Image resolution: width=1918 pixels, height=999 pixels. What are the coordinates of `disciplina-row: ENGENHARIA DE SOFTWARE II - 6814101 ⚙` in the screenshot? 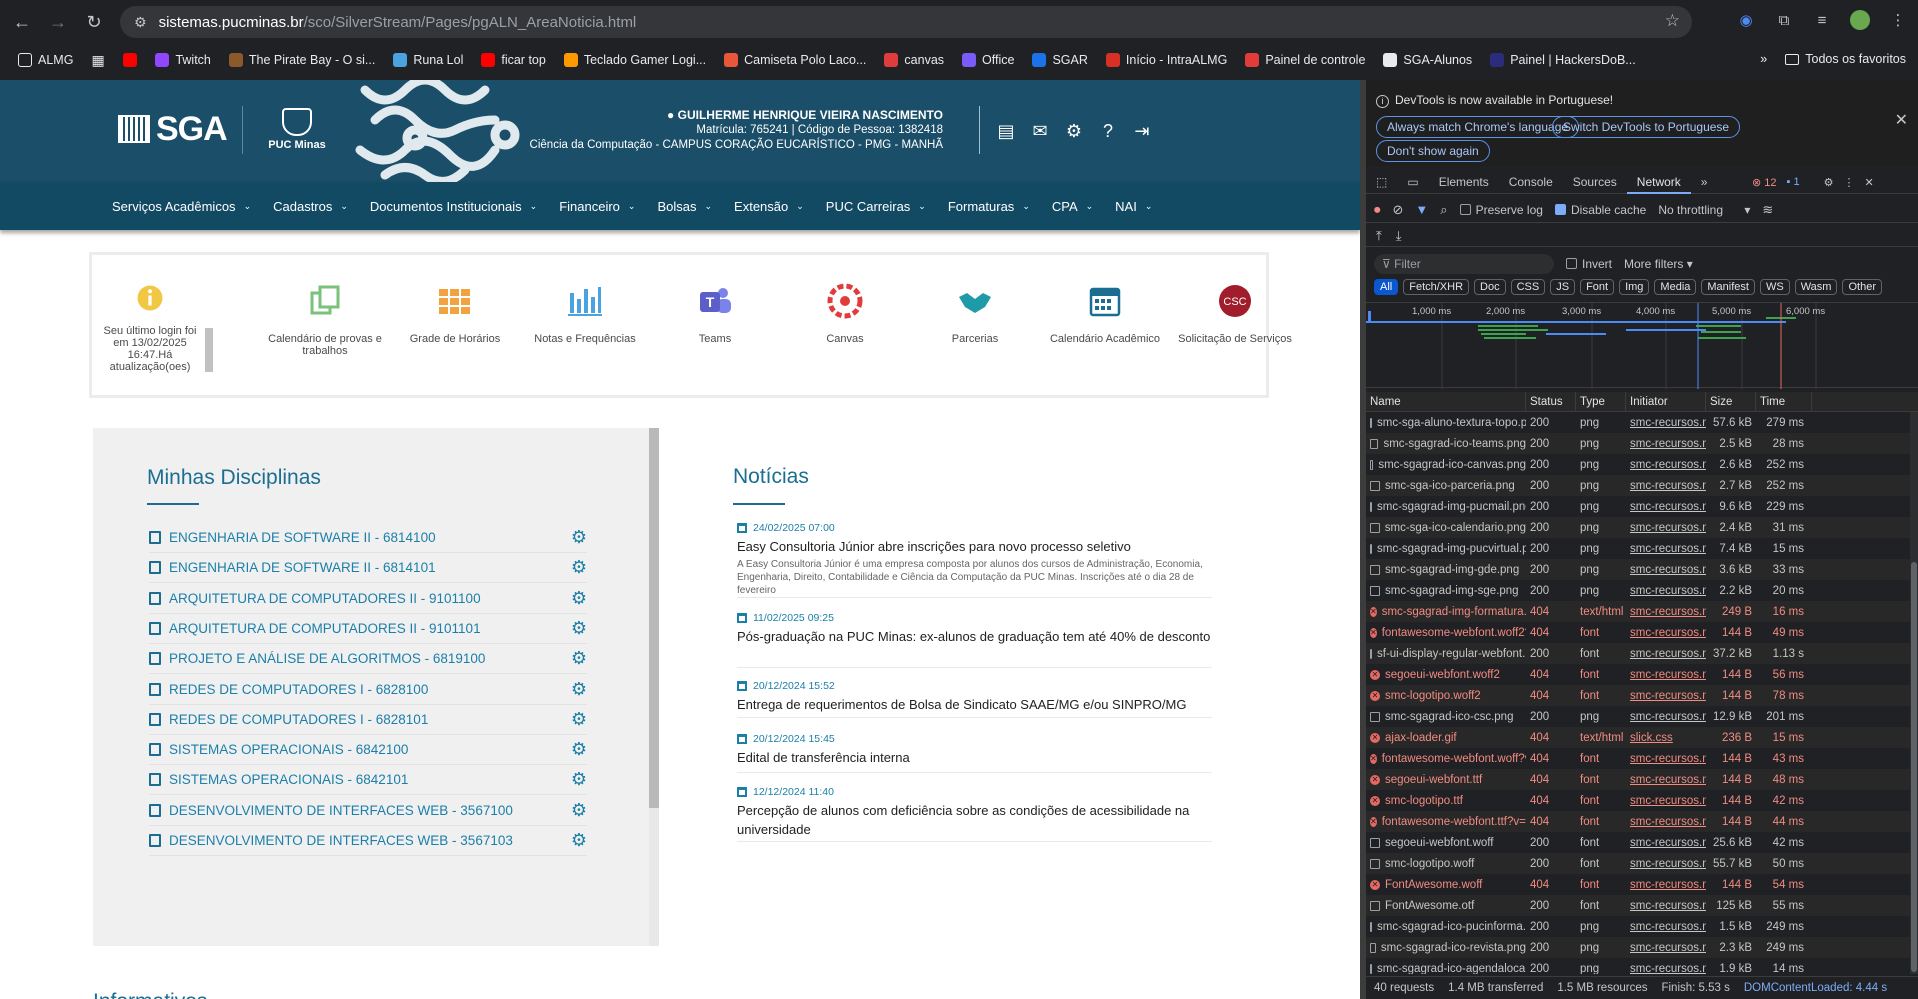 It's located at (368, 568).